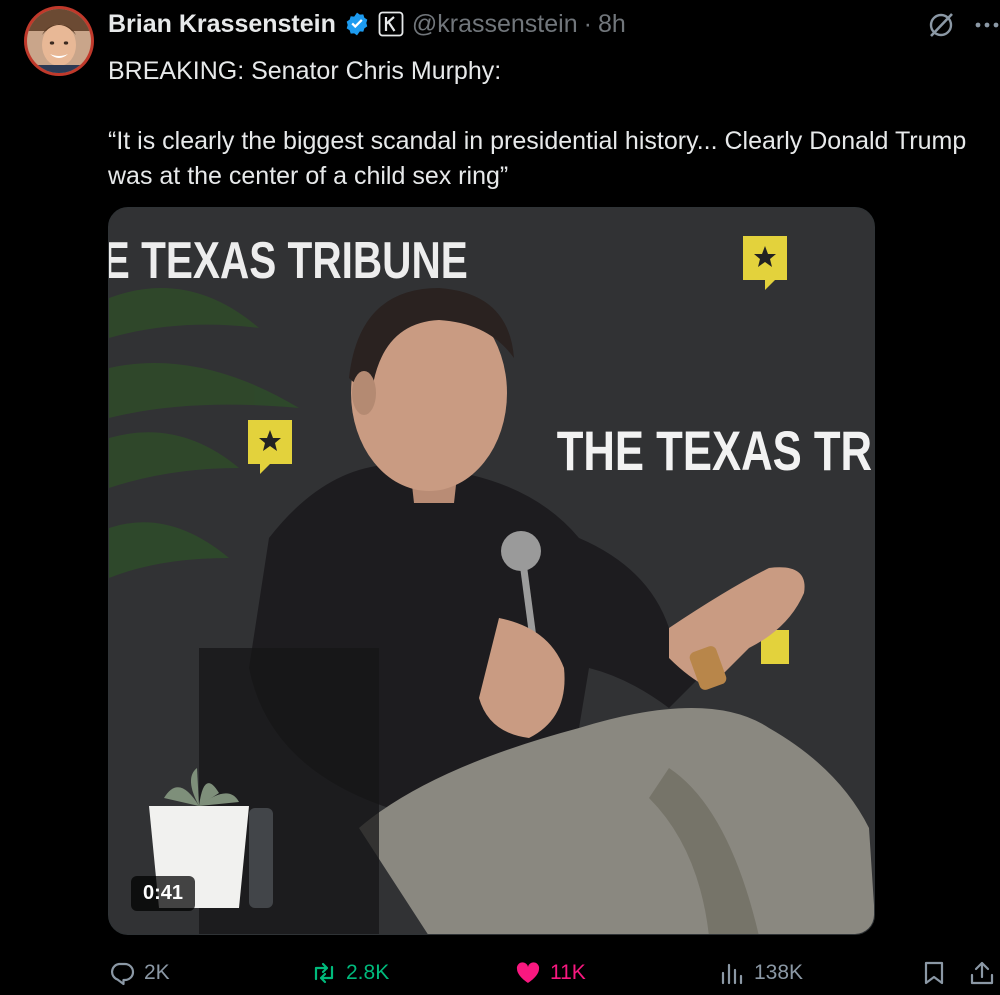 This screenshot has height=995, width=1000. I want to click on reply-icon, so click(123, 974).